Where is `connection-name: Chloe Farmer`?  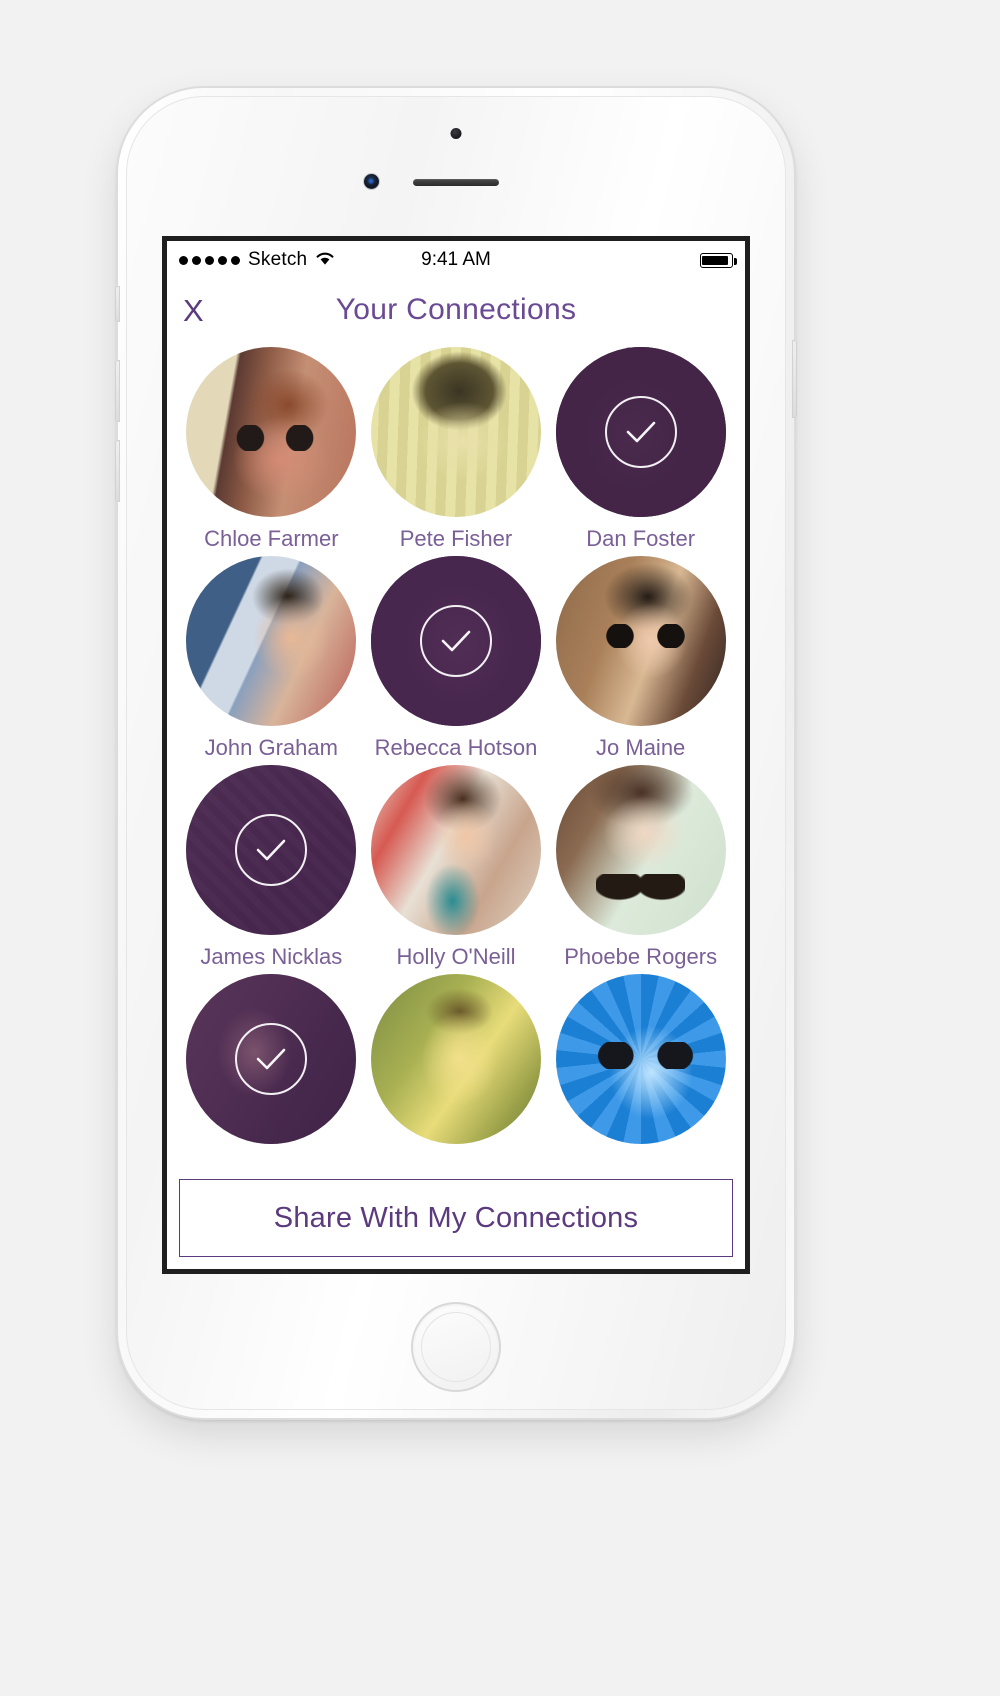
connection-name: Chloe Farmer is located at coordinates (271, 538).